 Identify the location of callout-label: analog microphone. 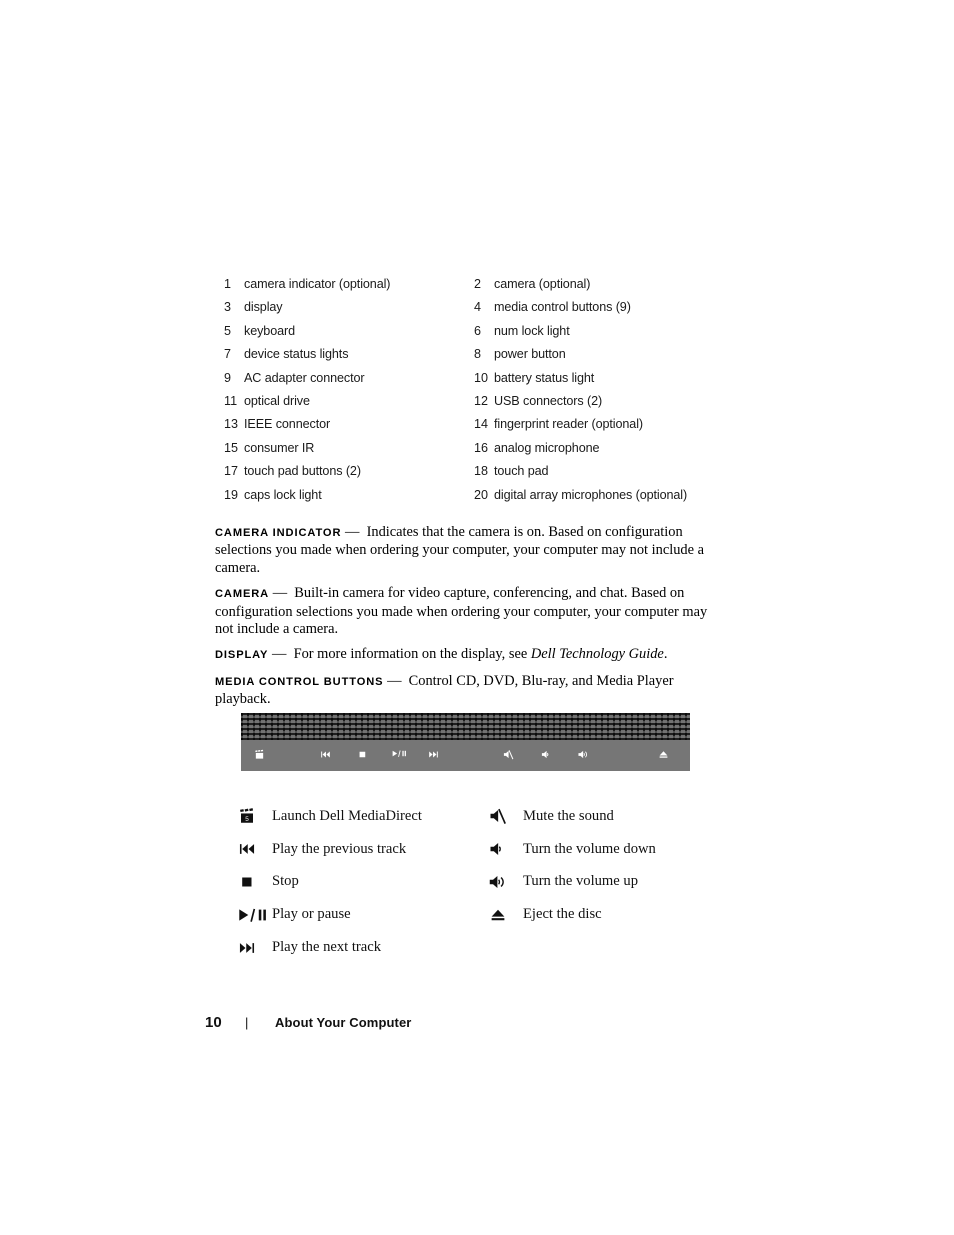
(547, 447).